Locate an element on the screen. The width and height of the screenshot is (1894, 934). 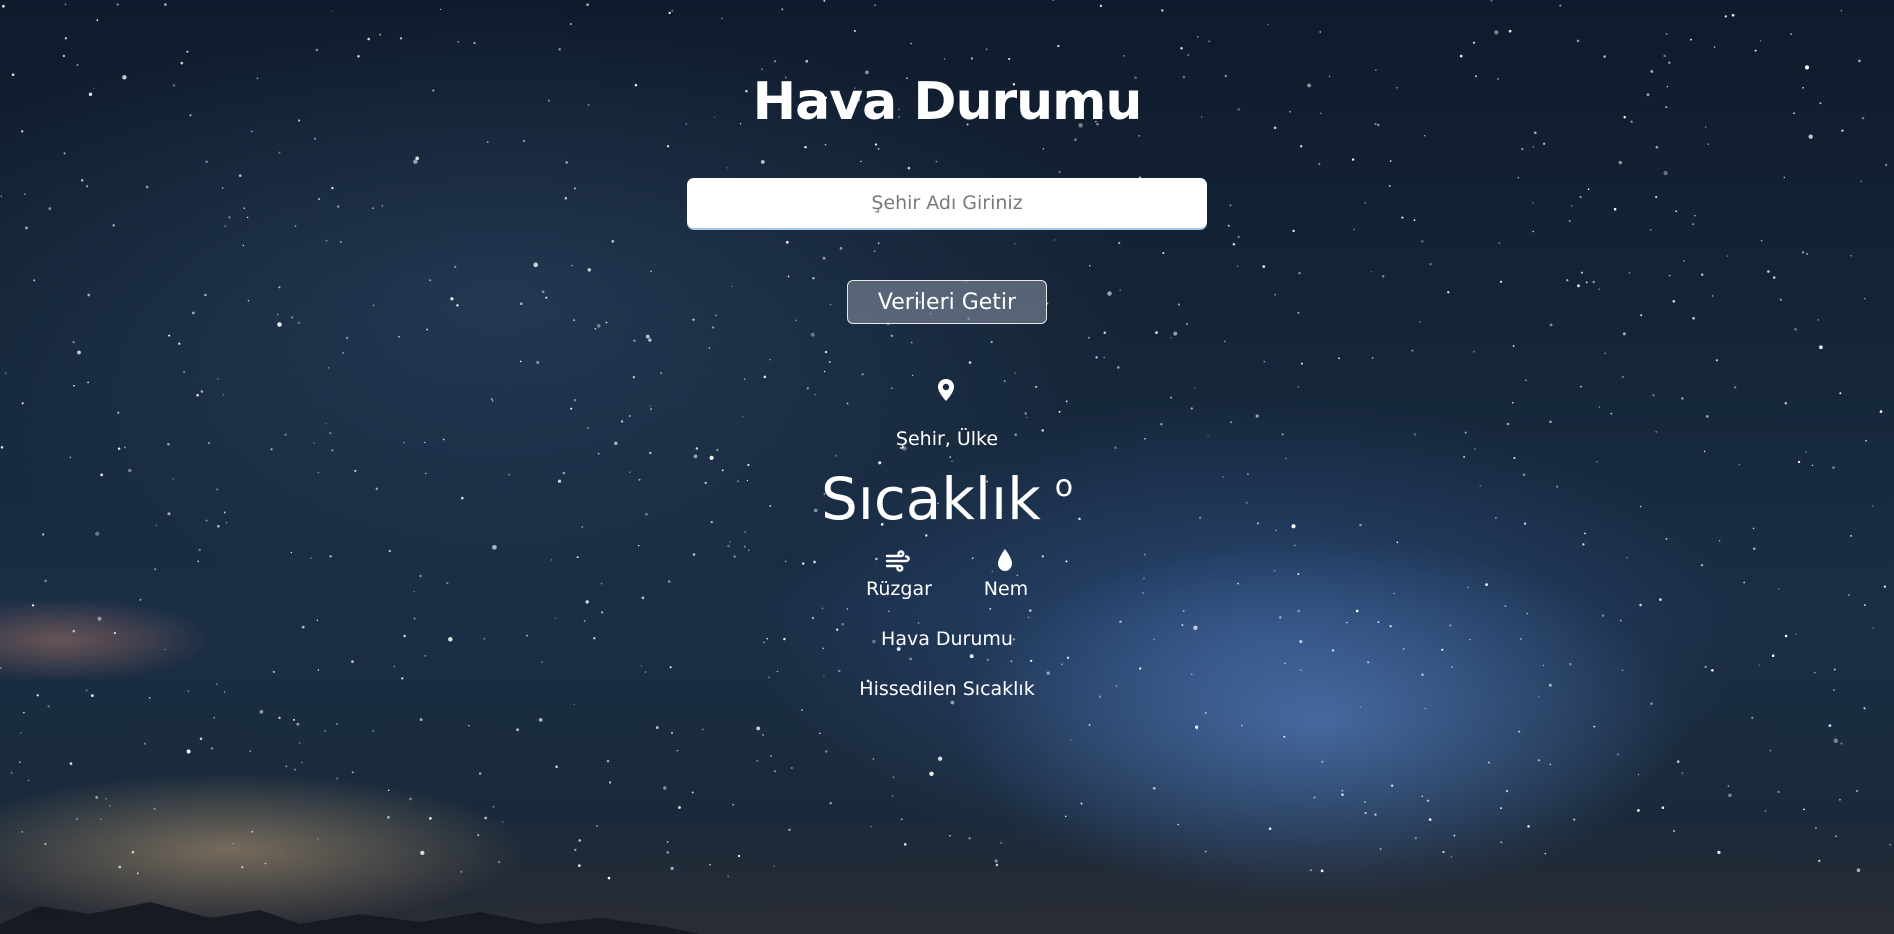
mountain-silhouette is located at coordinates (350, 918).